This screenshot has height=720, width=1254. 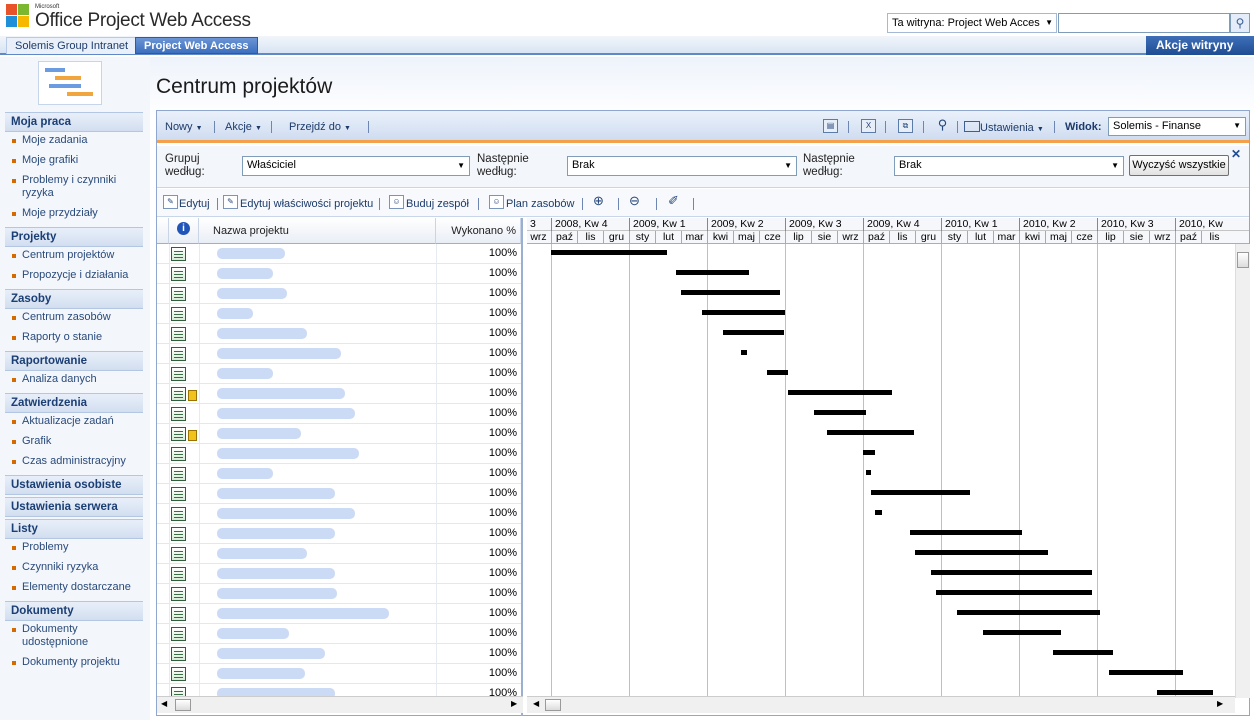 I want to click on nav-section-header: Ustawienia serwera, so click(x=74, y=507).